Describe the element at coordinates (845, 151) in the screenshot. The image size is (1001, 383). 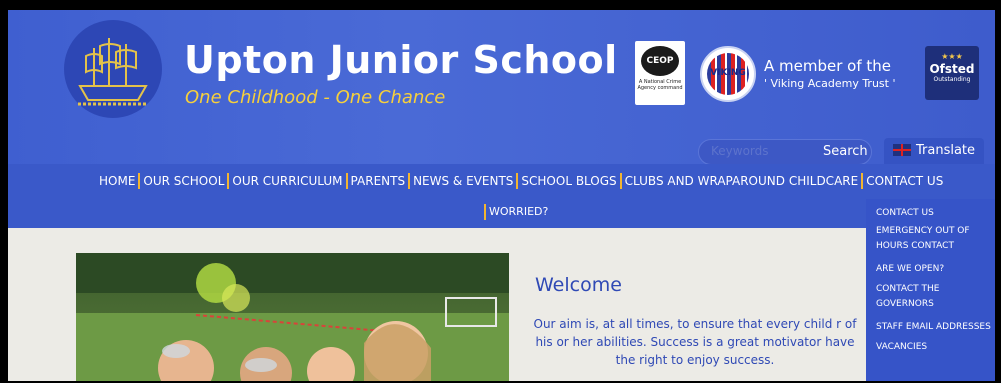
I see `search-button: Search` at that location.